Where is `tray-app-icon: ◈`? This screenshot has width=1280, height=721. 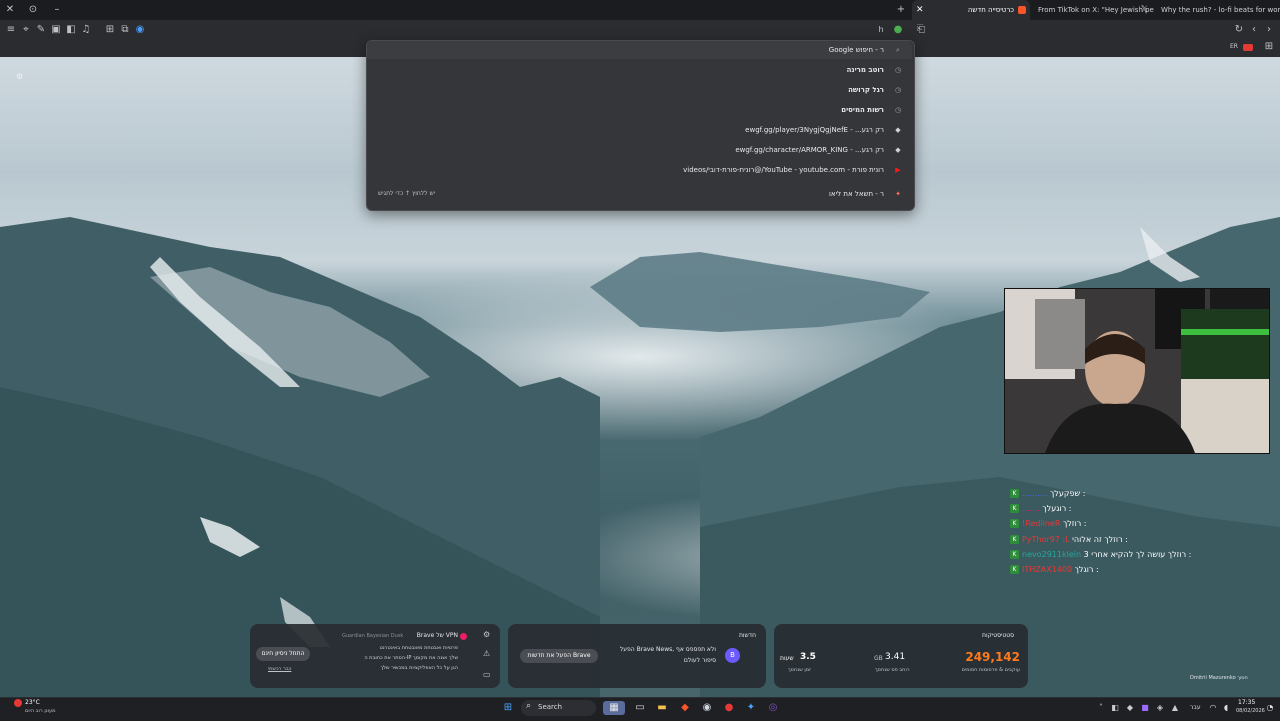
tray-app-icon: ◈ is located at coordinates (1160, 708).